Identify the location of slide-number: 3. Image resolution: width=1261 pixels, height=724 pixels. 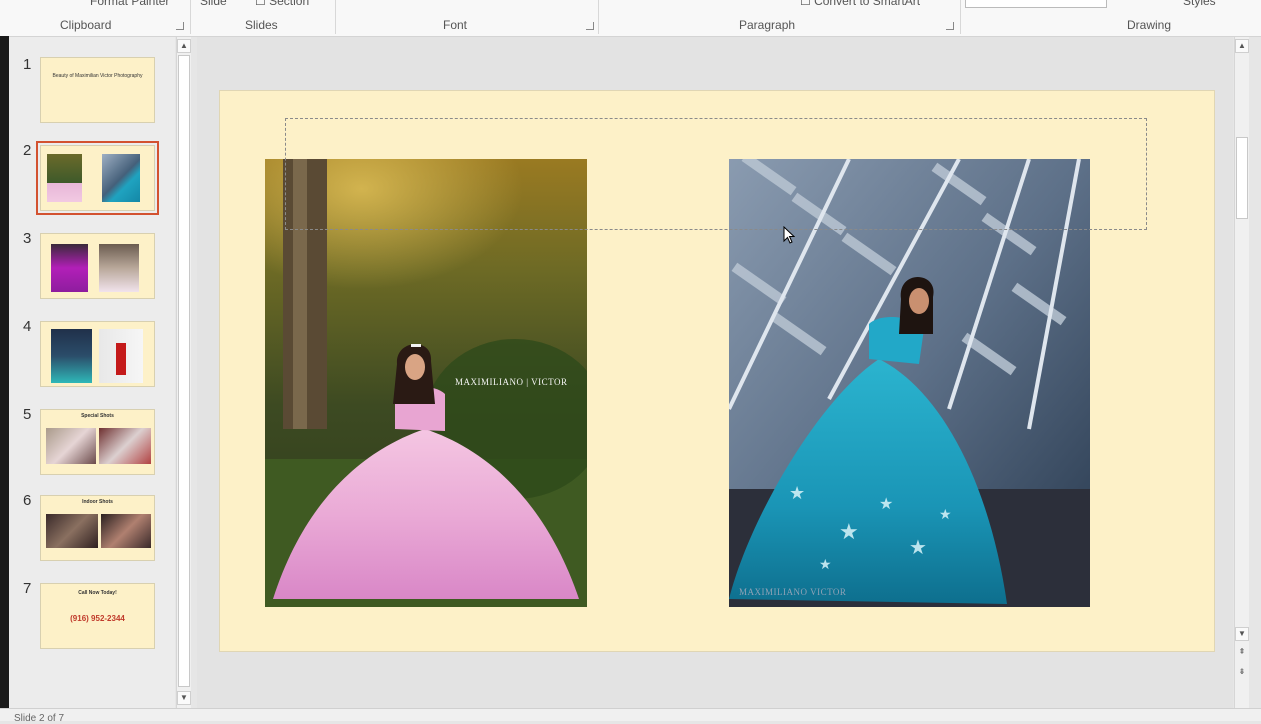
(27, 238).